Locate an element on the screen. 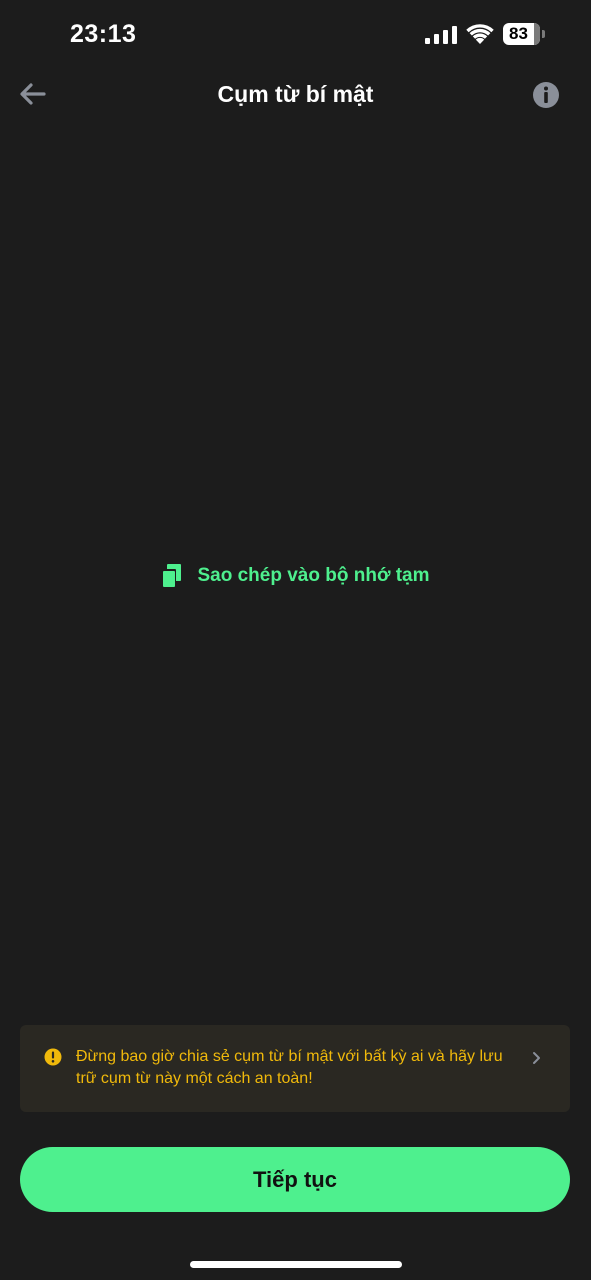 The image size is (591, 1280). status-bar: 23:13 83 is located at coordinates (295, 35).